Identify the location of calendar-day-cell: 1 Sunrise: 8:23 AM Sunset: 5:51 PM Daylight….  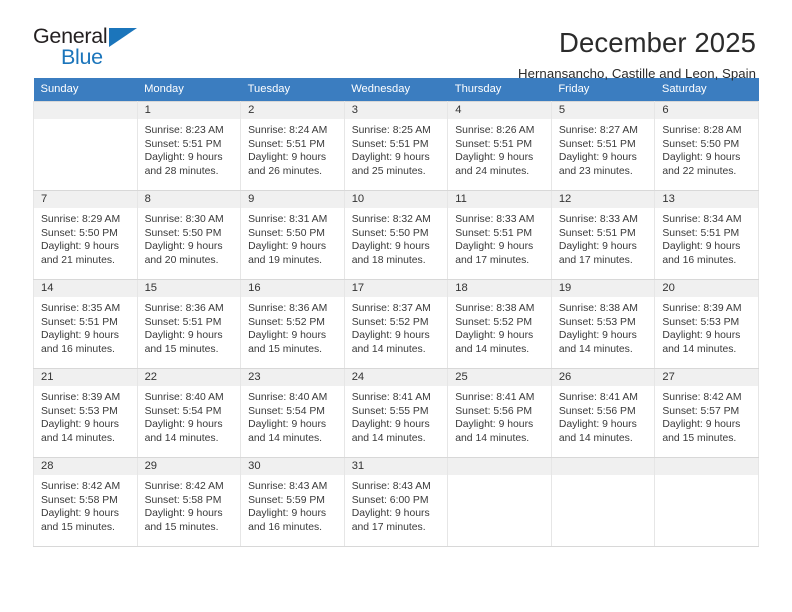
(189, 146).